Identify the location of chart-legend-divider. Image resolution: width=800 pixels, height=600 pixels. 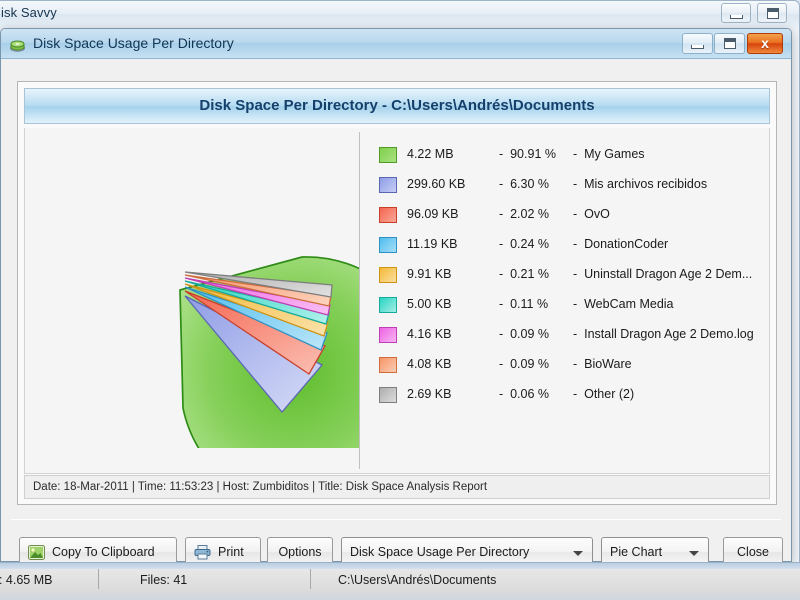
(359, 300).